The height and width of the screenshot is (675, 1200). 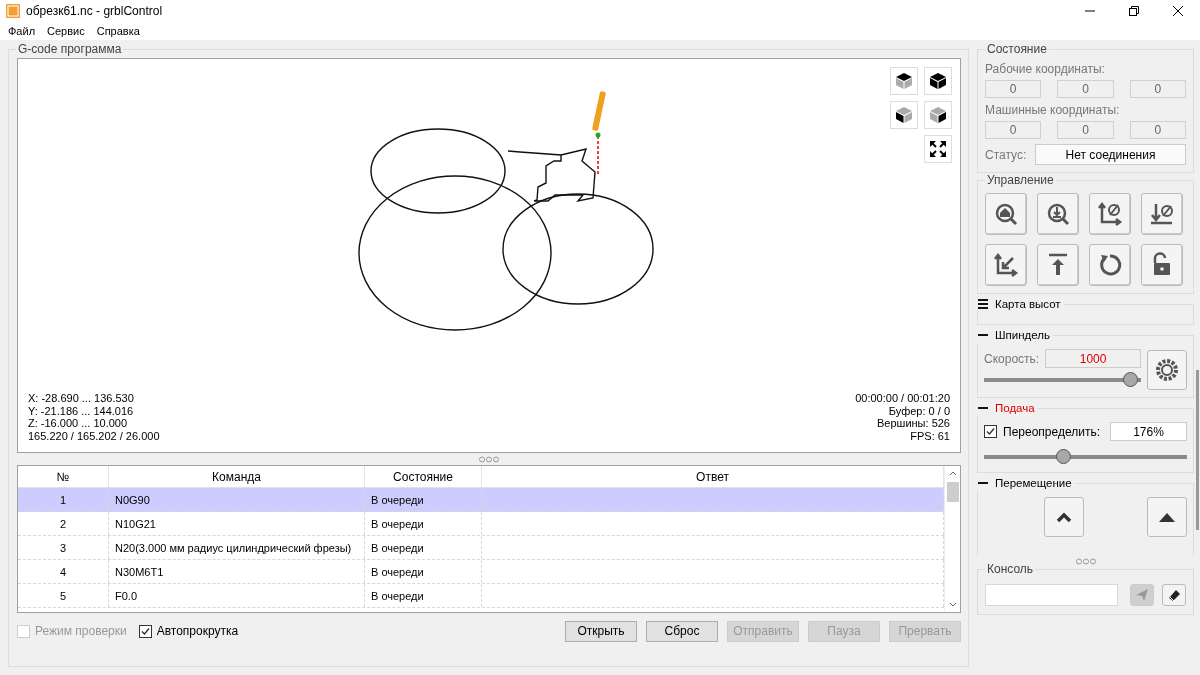 I want to click on table-cell: N10G21, so click(x=237, y=523).